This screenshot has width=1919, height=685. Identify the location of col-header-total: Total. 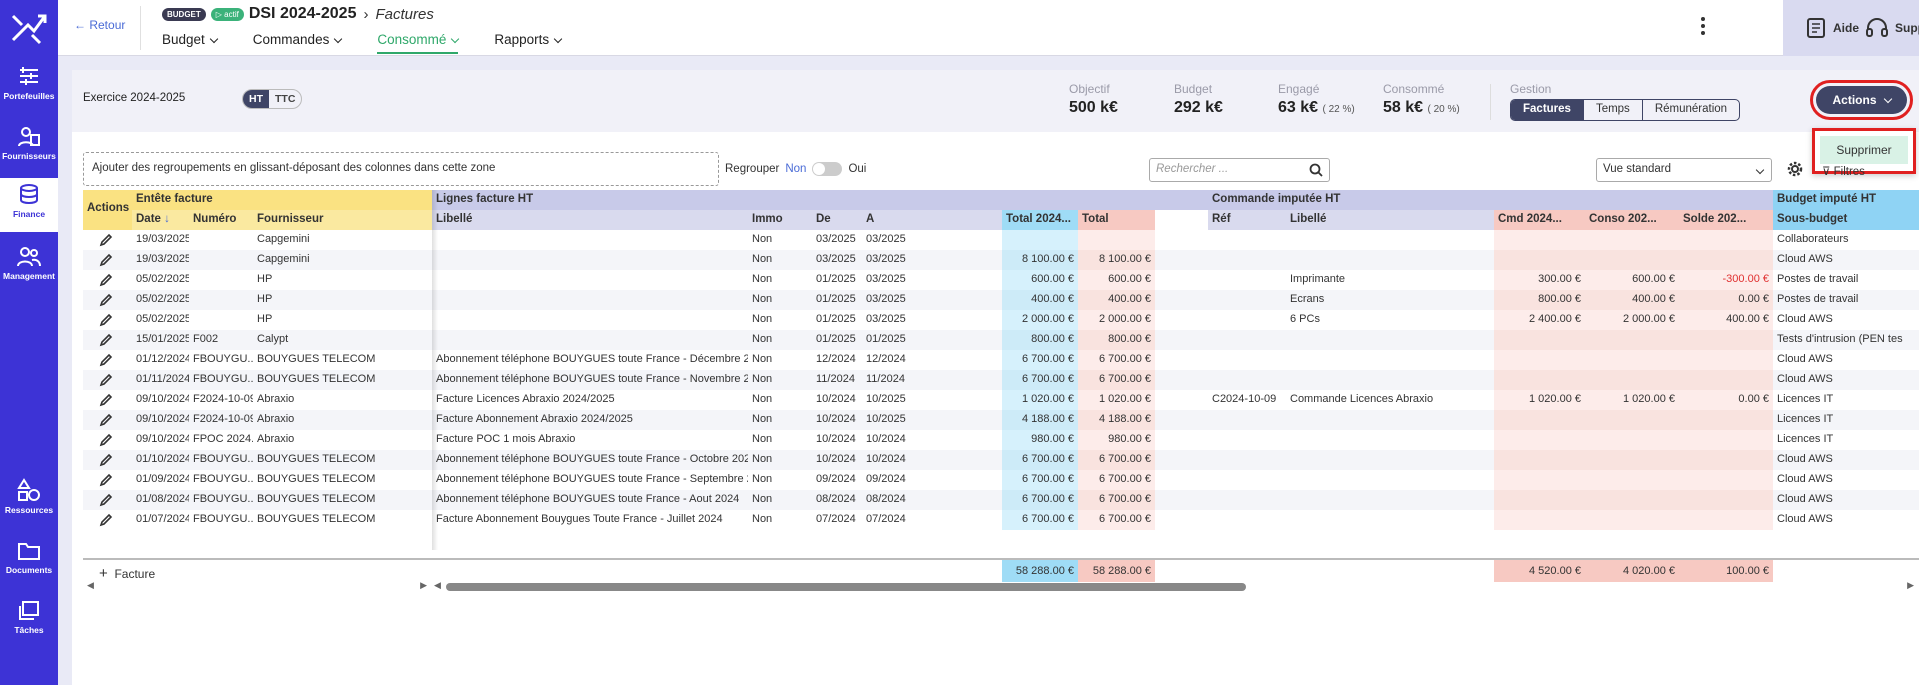
(1116, 220).